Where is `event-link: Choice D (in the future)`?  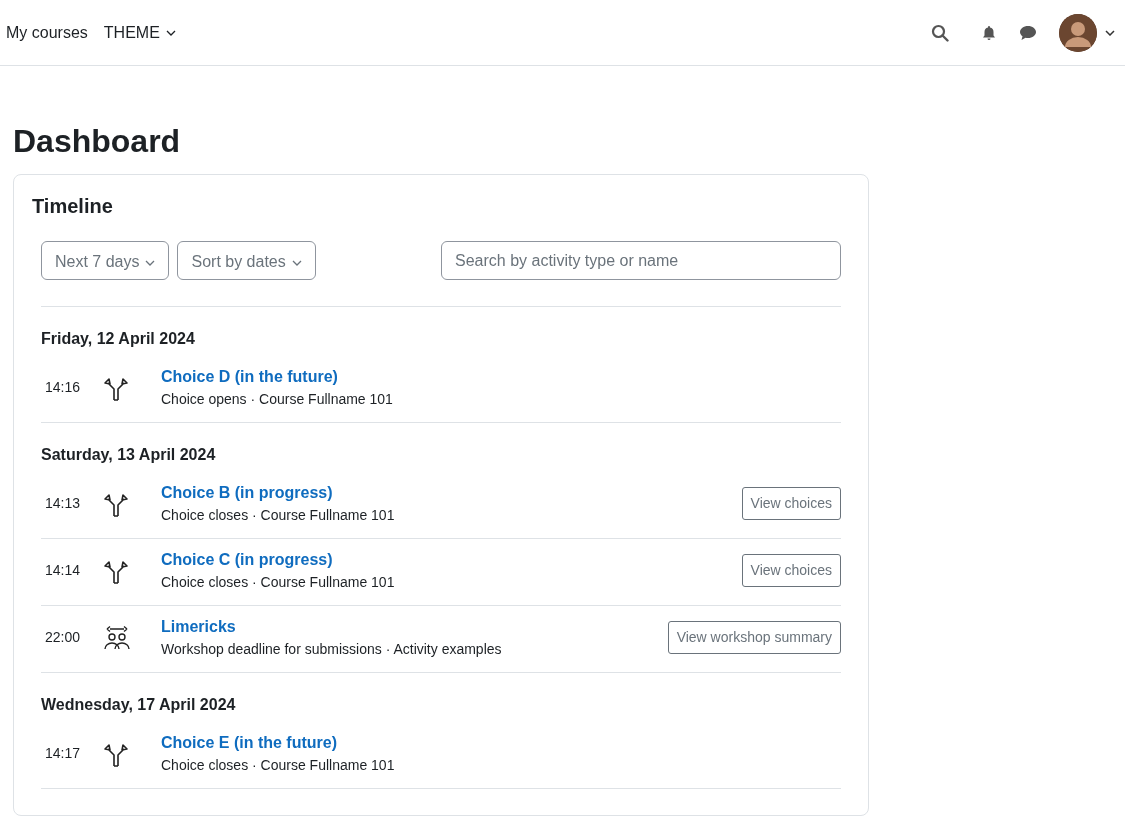
event-link: Choice D (in the future) is located at coordinates (249, 377).